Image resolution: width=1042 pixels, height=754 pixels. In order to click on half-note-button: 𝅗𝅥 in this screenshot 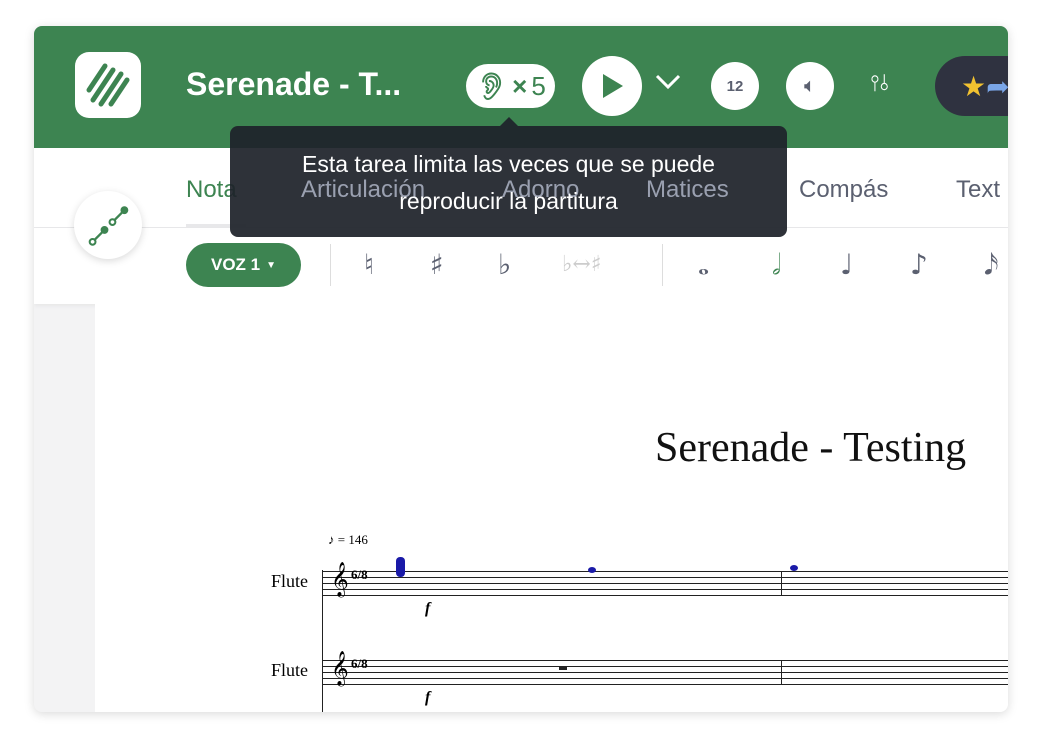, I will do `click(776, 265)`.